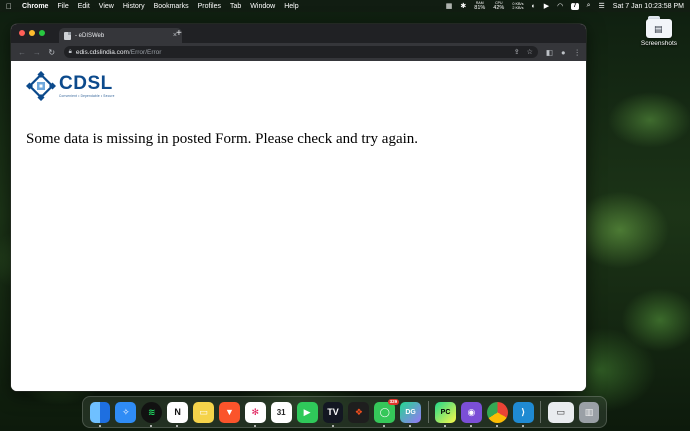  I want to click on wifi-icon: ◠, so click(560, 6).